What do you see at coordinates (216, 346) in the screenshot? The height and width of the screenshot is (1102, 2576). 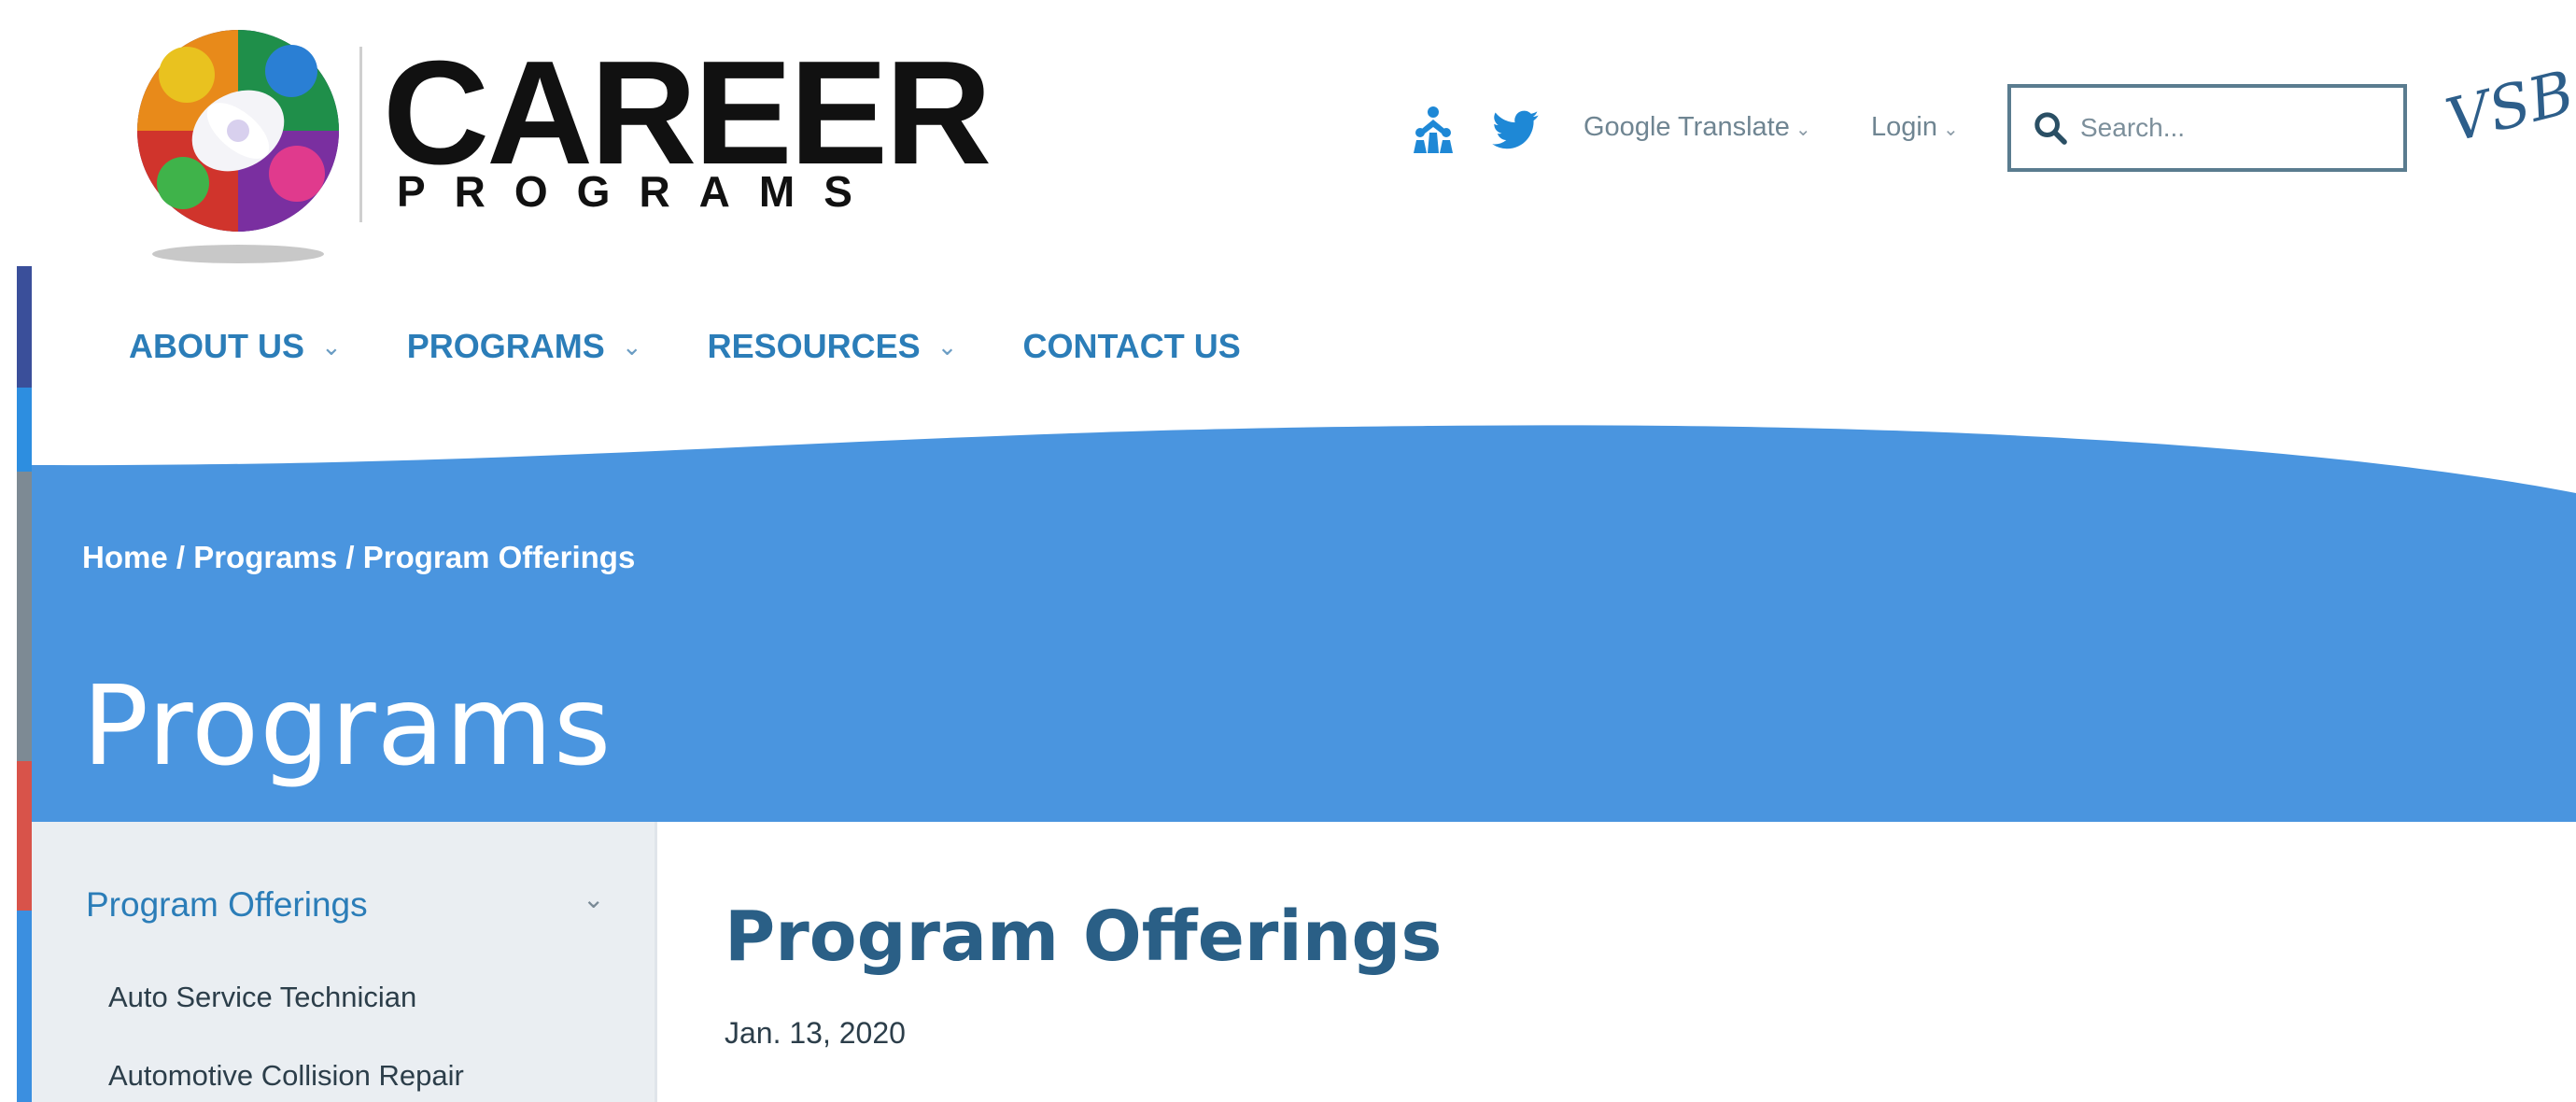 I see `nav-item-label: ABOUT US` at bounding box center [216, 346].